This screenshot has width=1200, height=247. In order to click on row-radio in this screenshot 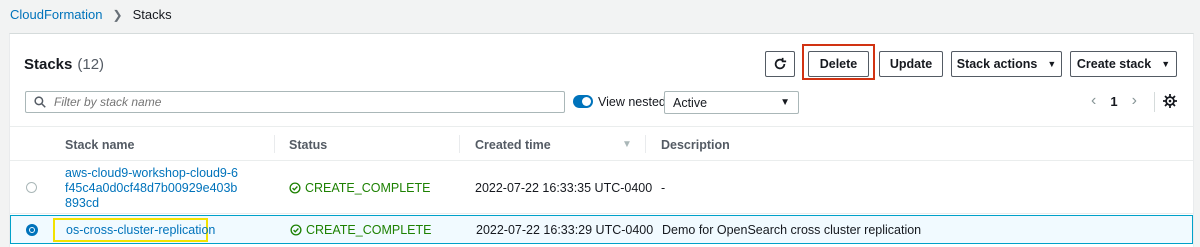, I will do `click(31, 187)`.